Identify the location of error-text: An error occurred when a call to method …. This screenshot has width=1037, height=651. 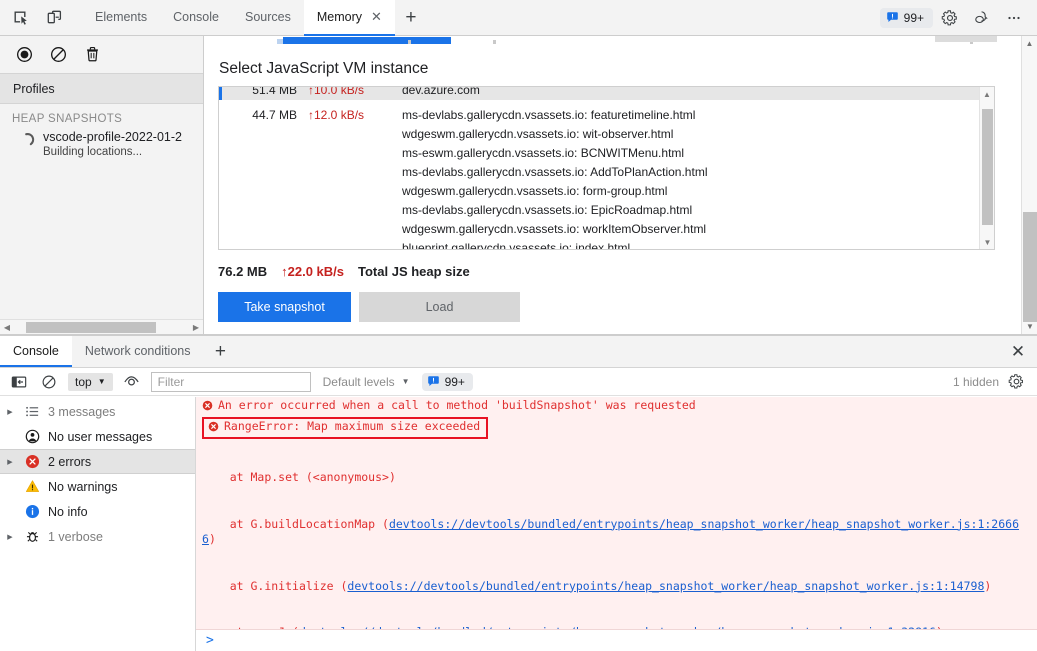
(457, 405).